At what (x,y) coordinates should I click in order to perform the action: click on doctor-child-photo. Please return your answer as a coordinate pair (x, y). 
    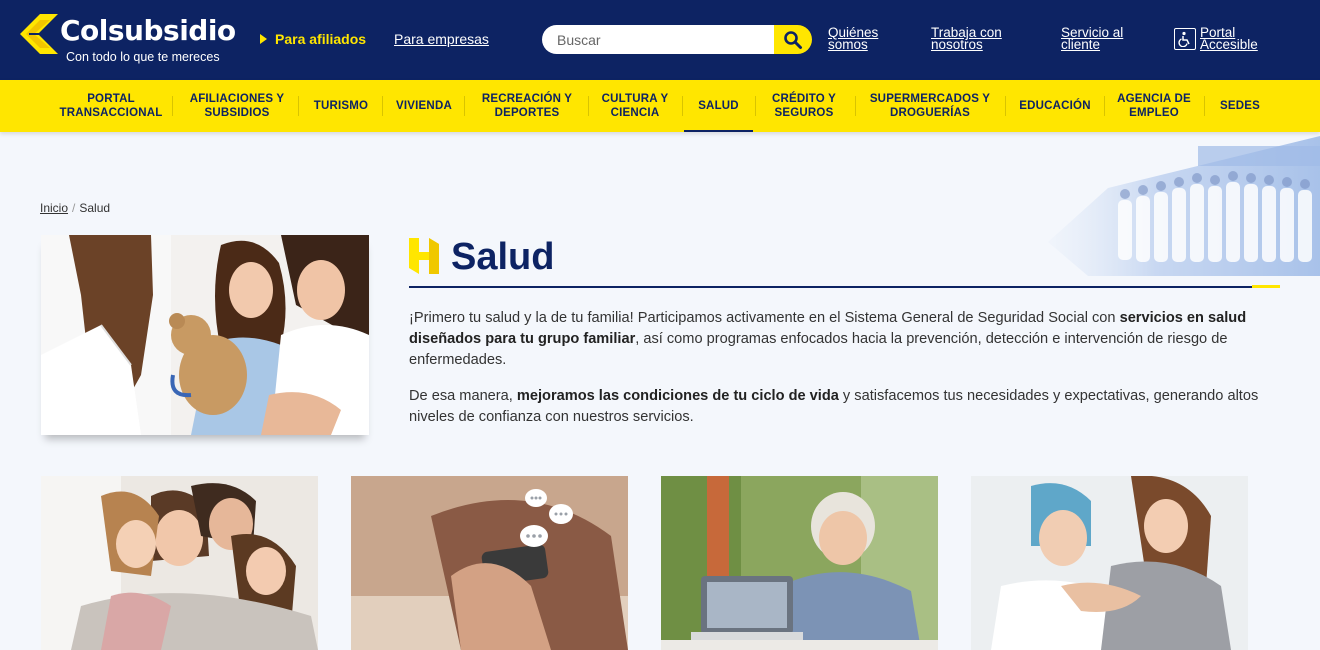
    Looking at the image, I should click on (205, 335).